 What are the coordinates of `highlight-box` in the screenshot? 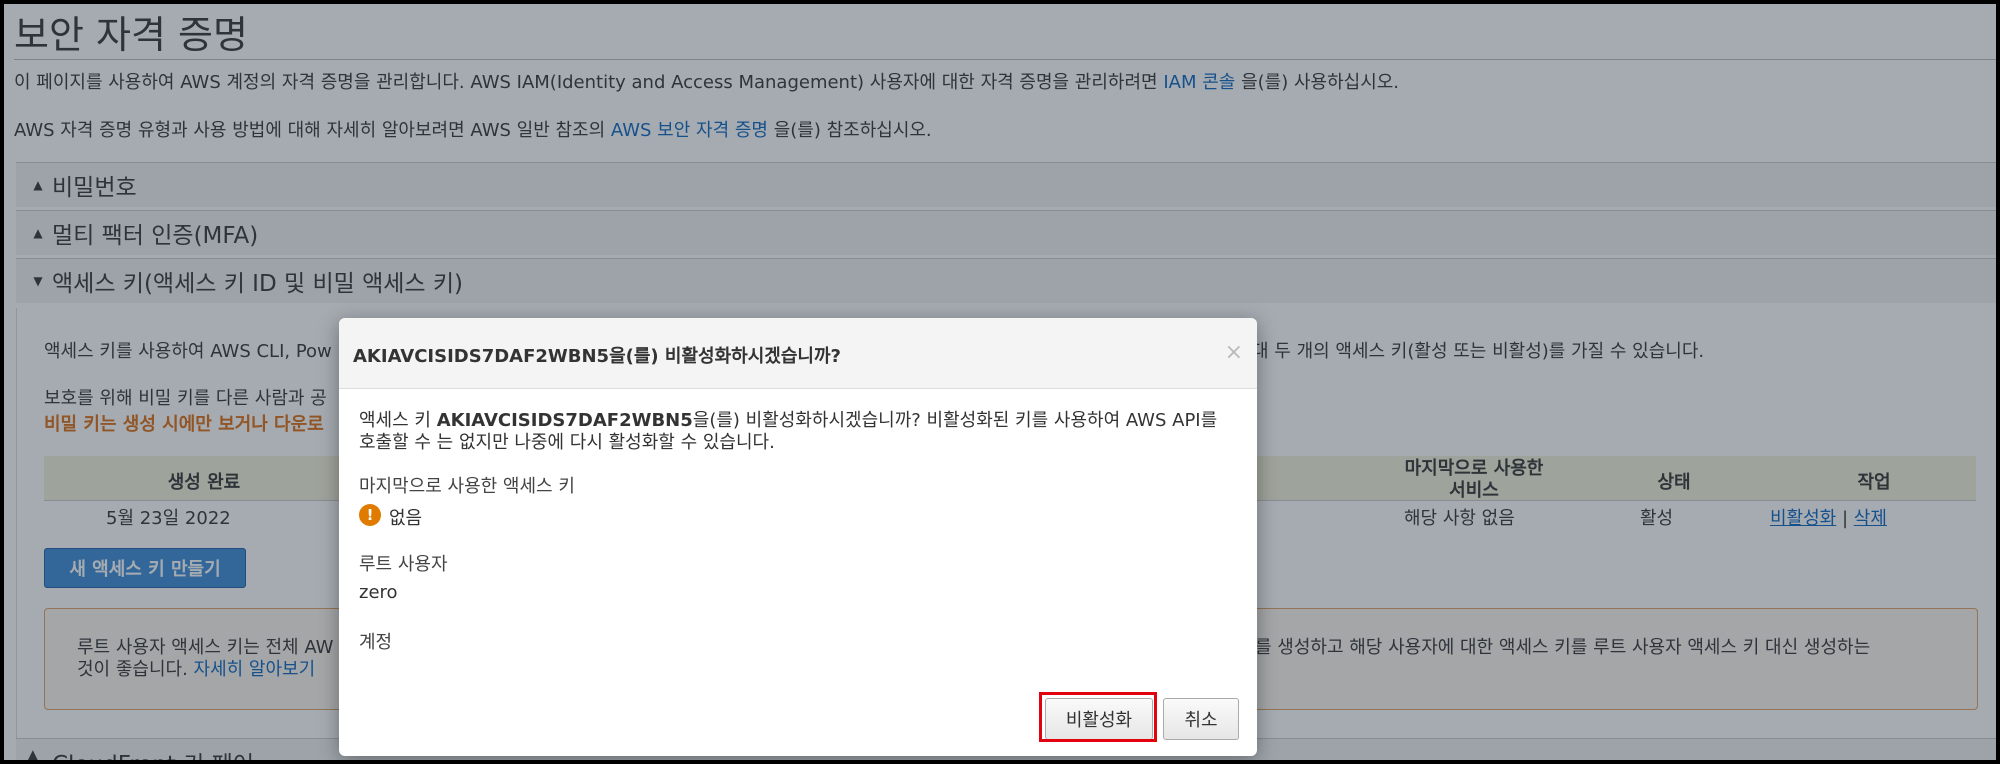 It's located at (1098, 717).